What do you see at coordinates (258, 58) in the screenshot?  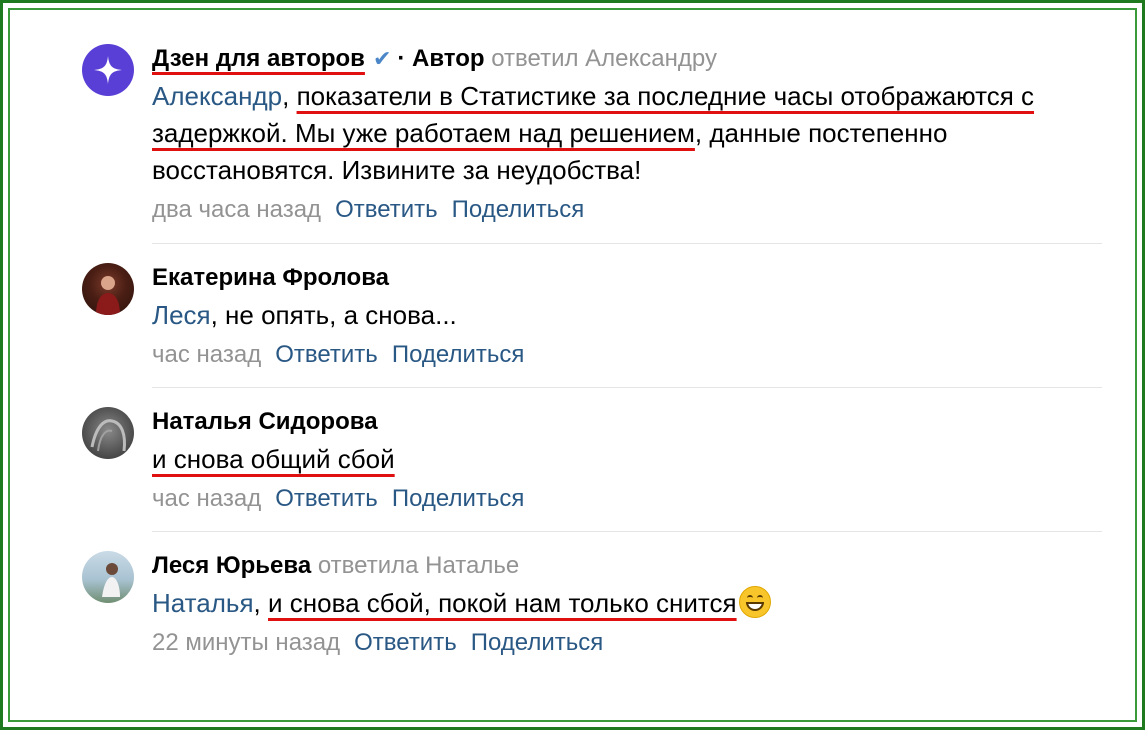 I see `author-name: Дзен для авторов` at bounding box center [258, 58].